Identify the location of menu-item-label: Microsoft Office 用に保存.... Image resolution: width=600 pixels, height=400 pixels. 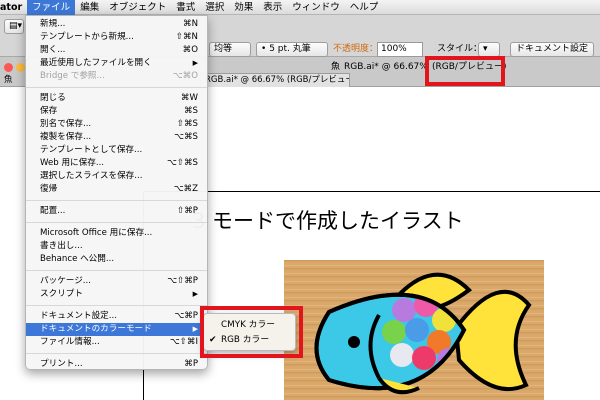
(96, 233).